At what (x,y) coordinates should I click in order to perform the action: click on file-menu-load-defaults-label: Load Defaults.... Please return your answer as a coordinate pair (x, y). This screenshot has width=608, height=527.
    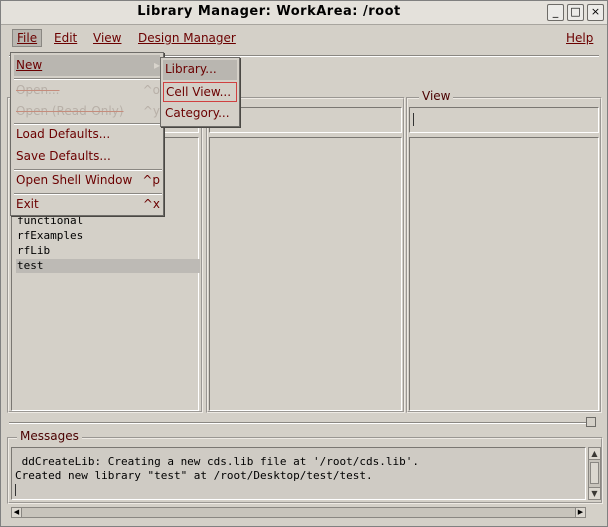
    Looking at the image, I should click on (63, 134).